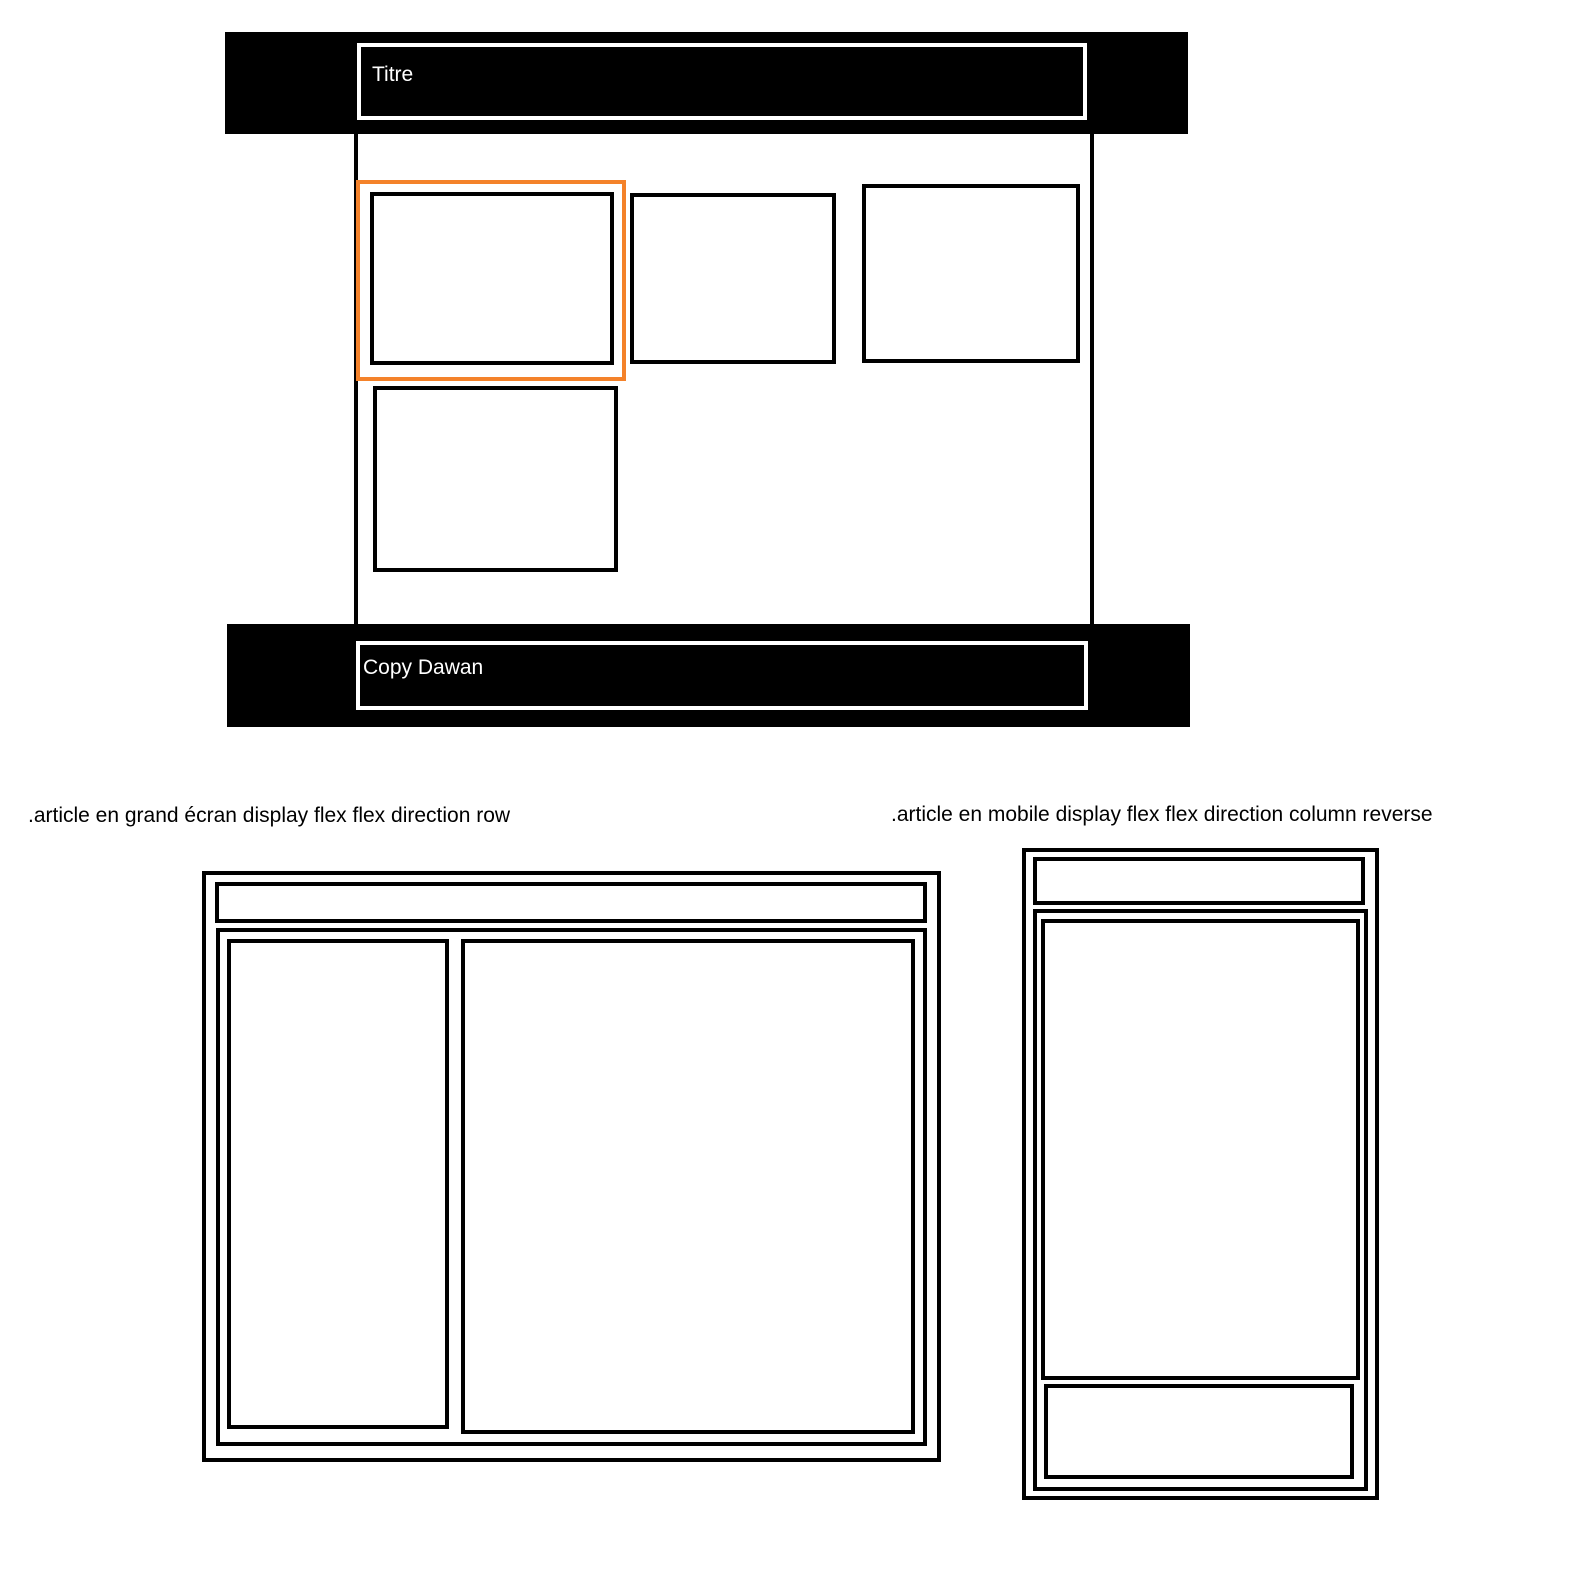  What do you see at coordinates (722, 675) in the screenshot?
I see `footer-bar: Copy Dawan` at bounding box center [722, 675].